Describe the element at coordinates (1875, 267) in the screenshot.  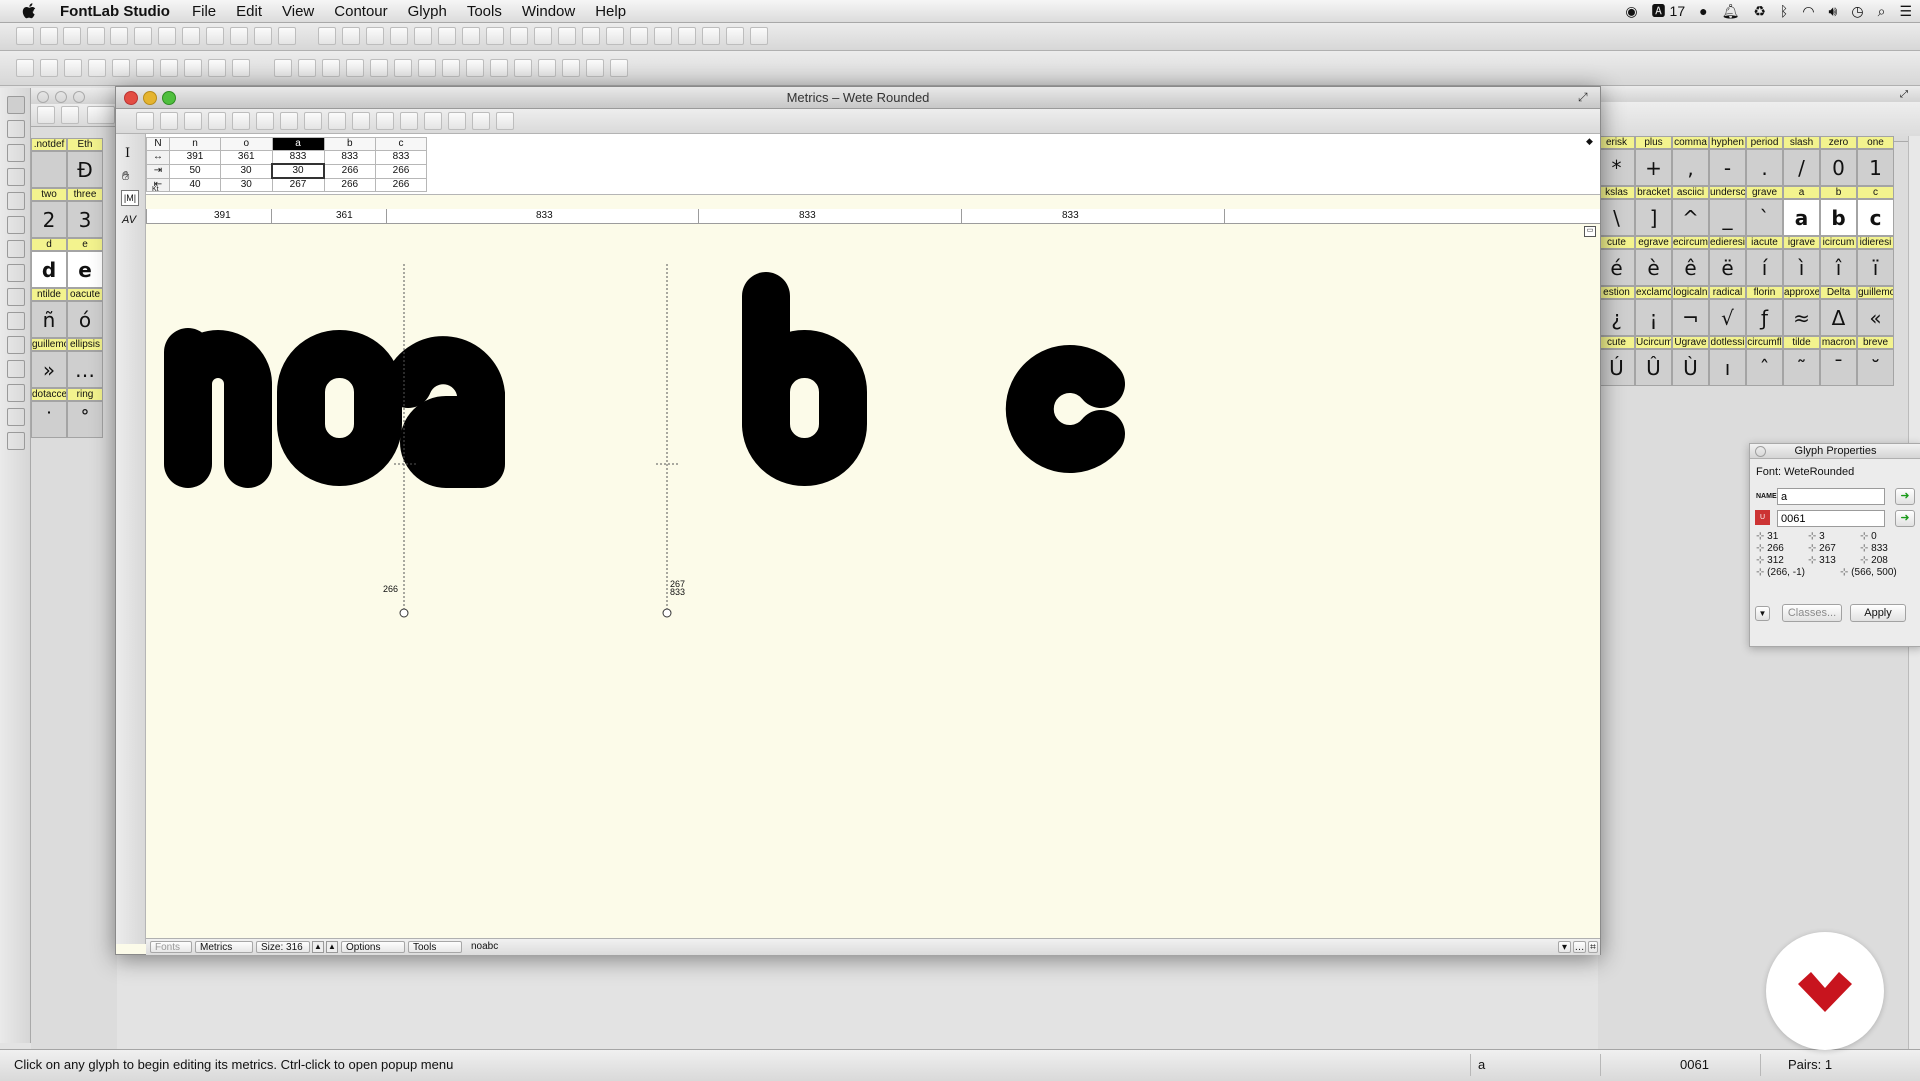
I see `right-glyph-cell: ï` at that location.